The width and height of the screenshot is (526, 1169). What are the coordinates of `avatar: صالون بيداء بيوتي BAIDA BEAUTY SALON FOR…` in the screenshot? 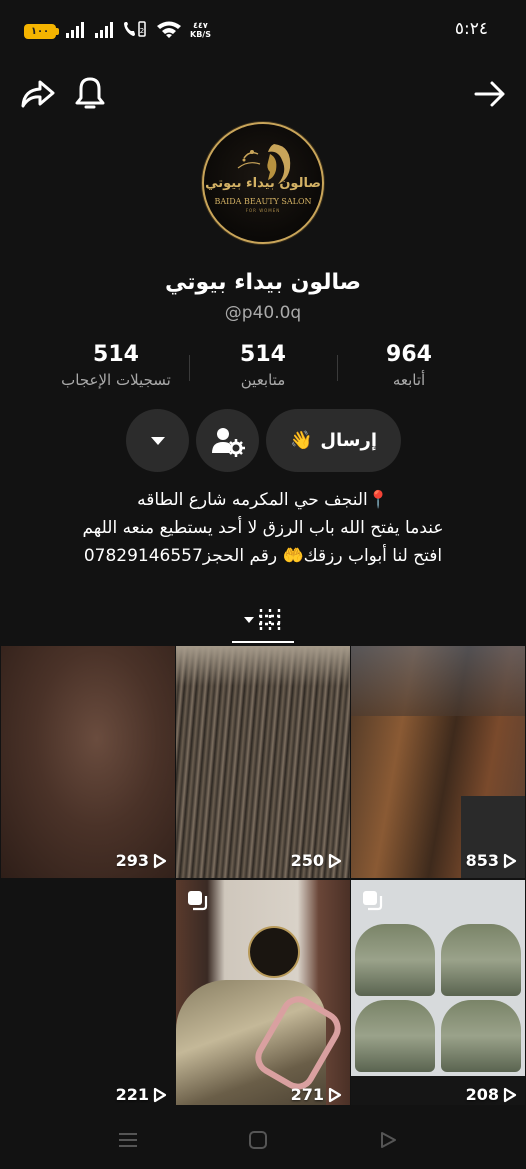 It's located at (263, 183).